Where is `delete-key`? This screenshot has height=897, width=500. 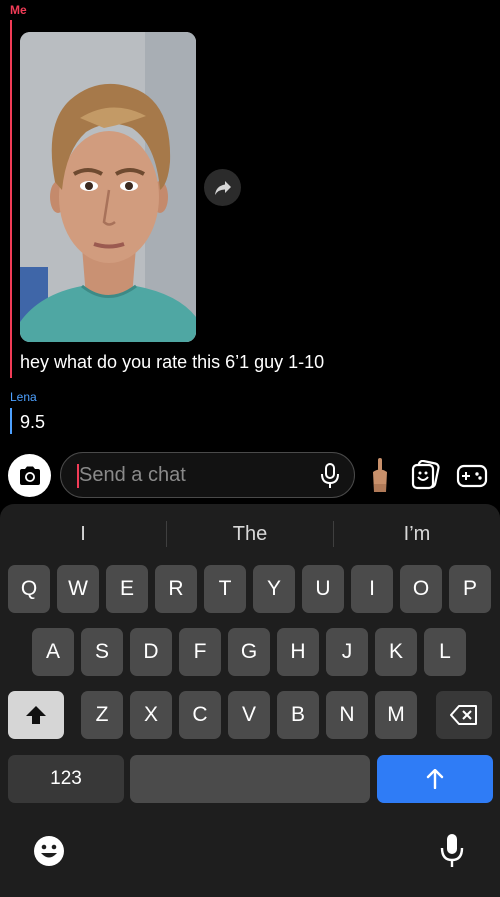 delete-key is located at coordinates (464, 715).